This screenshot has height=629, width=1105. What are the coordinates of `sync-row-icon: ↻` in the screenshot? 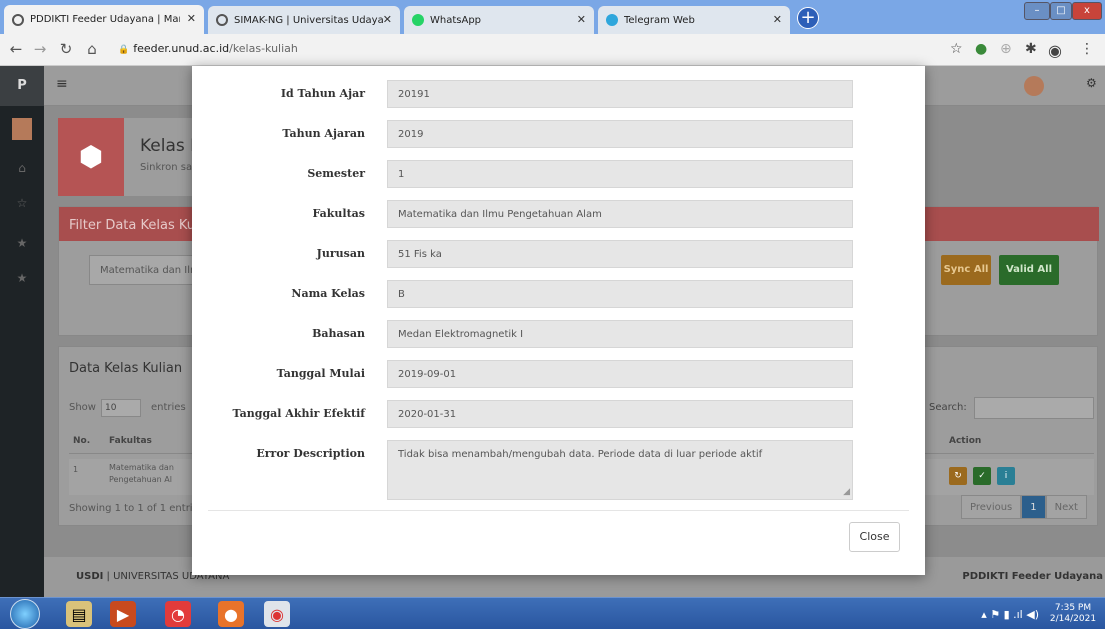 It's located at (958, 476).